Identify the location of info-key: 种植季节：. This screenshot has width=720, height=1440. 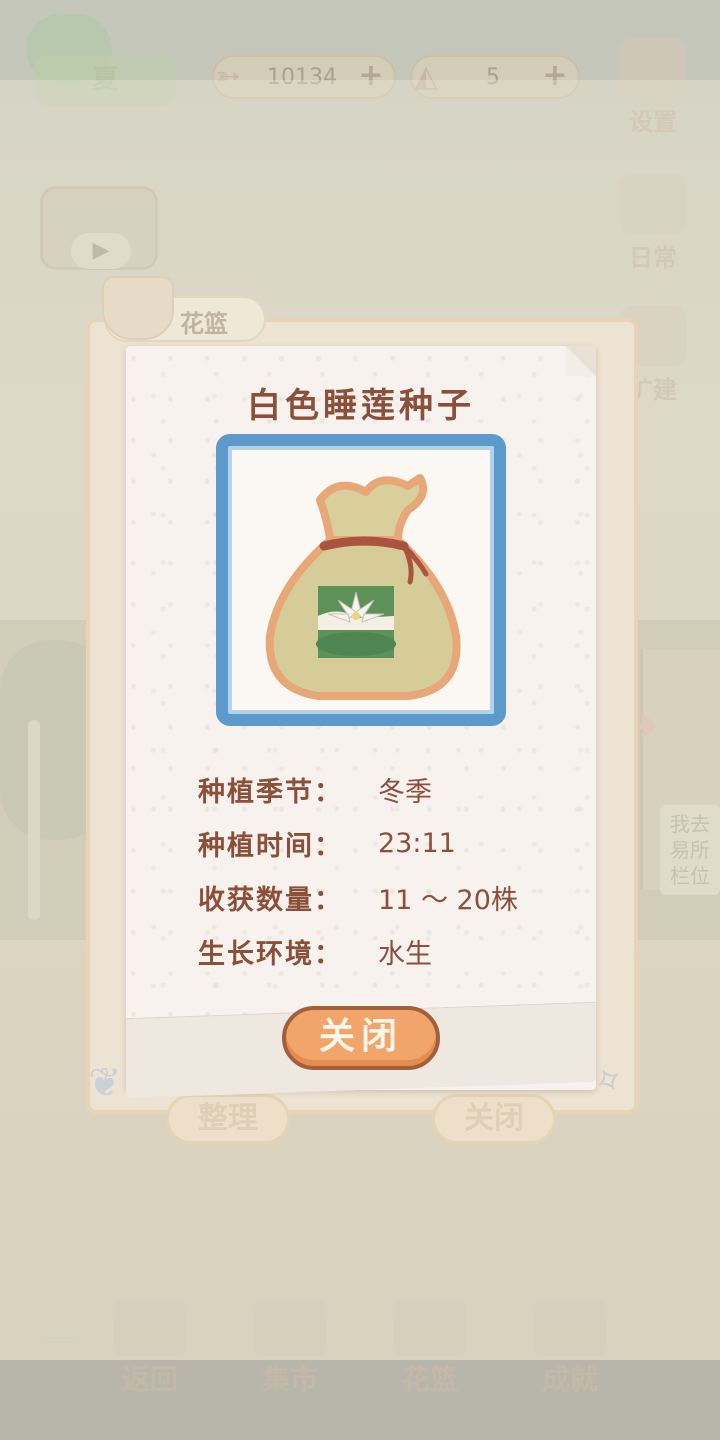
(270, 792).